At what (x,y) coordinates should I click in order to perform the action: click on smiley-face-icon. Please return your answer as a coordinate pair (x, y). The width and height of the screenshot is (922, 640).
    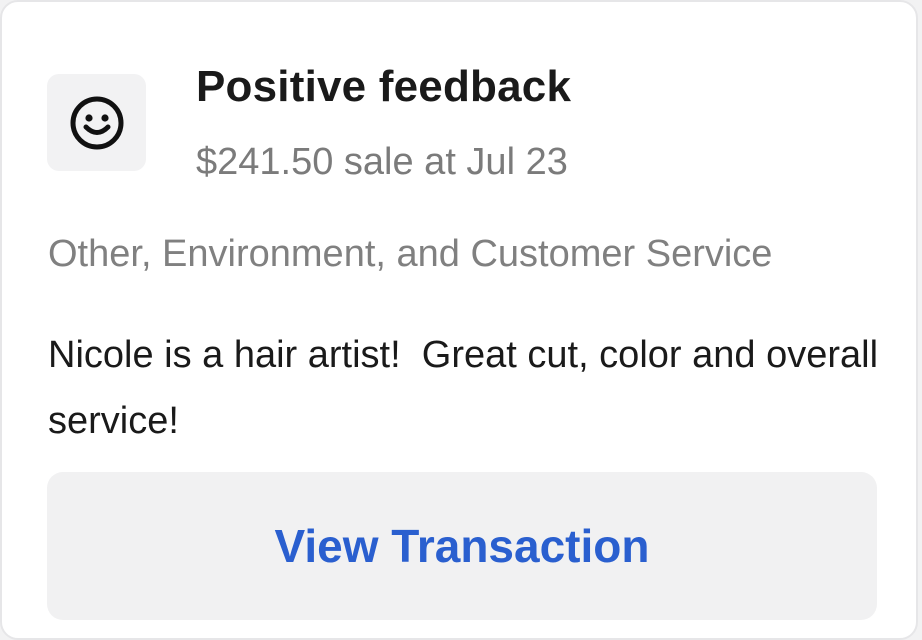
    Looking at the image, I should click on (96, 122).